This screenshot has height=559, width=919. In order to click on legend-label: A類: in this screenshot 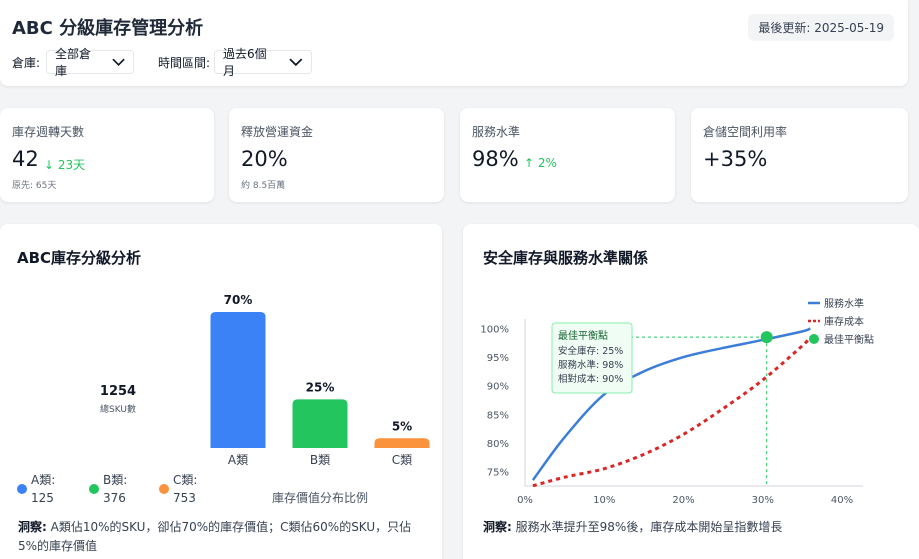, I will do `click(43, 480)`.